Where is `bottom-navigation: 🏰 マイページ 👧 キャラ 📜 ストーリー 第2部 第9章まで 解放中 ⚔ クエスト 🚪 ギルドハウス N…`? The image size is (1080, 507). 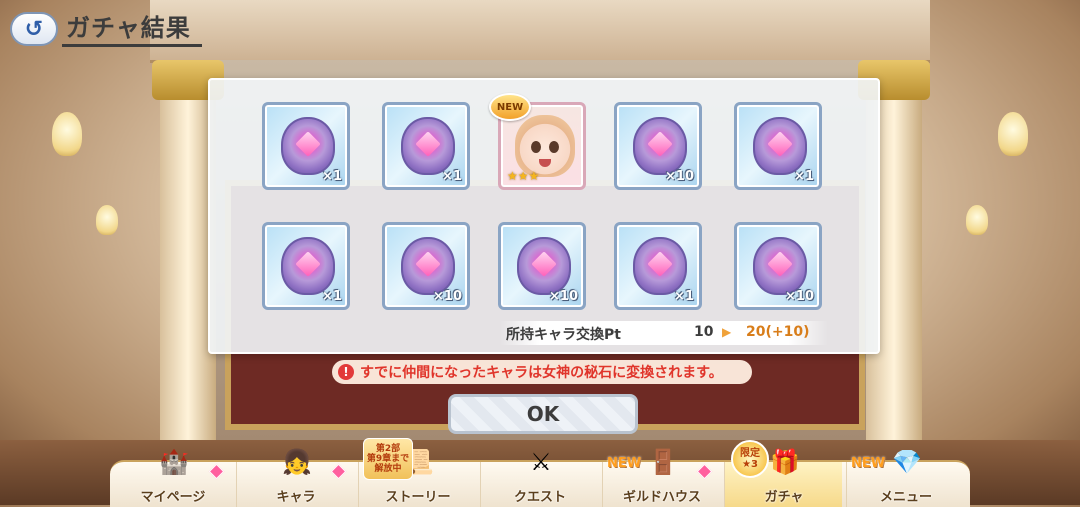
bottom-navigation: 🏰 マイページ 👧 キャラ 📜 ストーリー 第2部 第9章まで 解放中 ⚔ クエスト 🚪 ギルドハウス N… is located at coordinates (540, 472).